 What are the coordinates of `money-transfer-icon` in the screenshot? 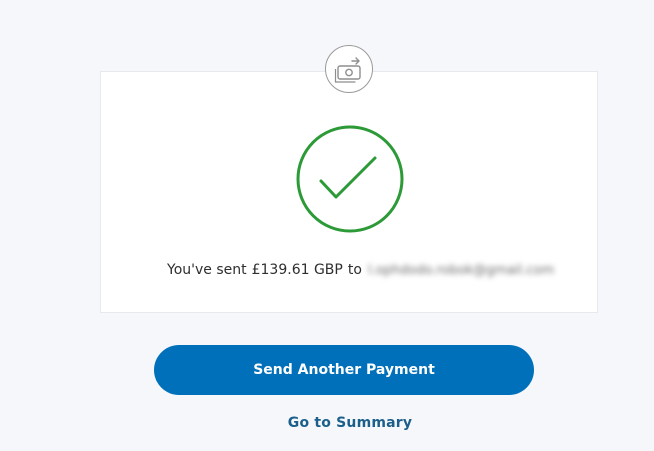 It's located at (349, 69).